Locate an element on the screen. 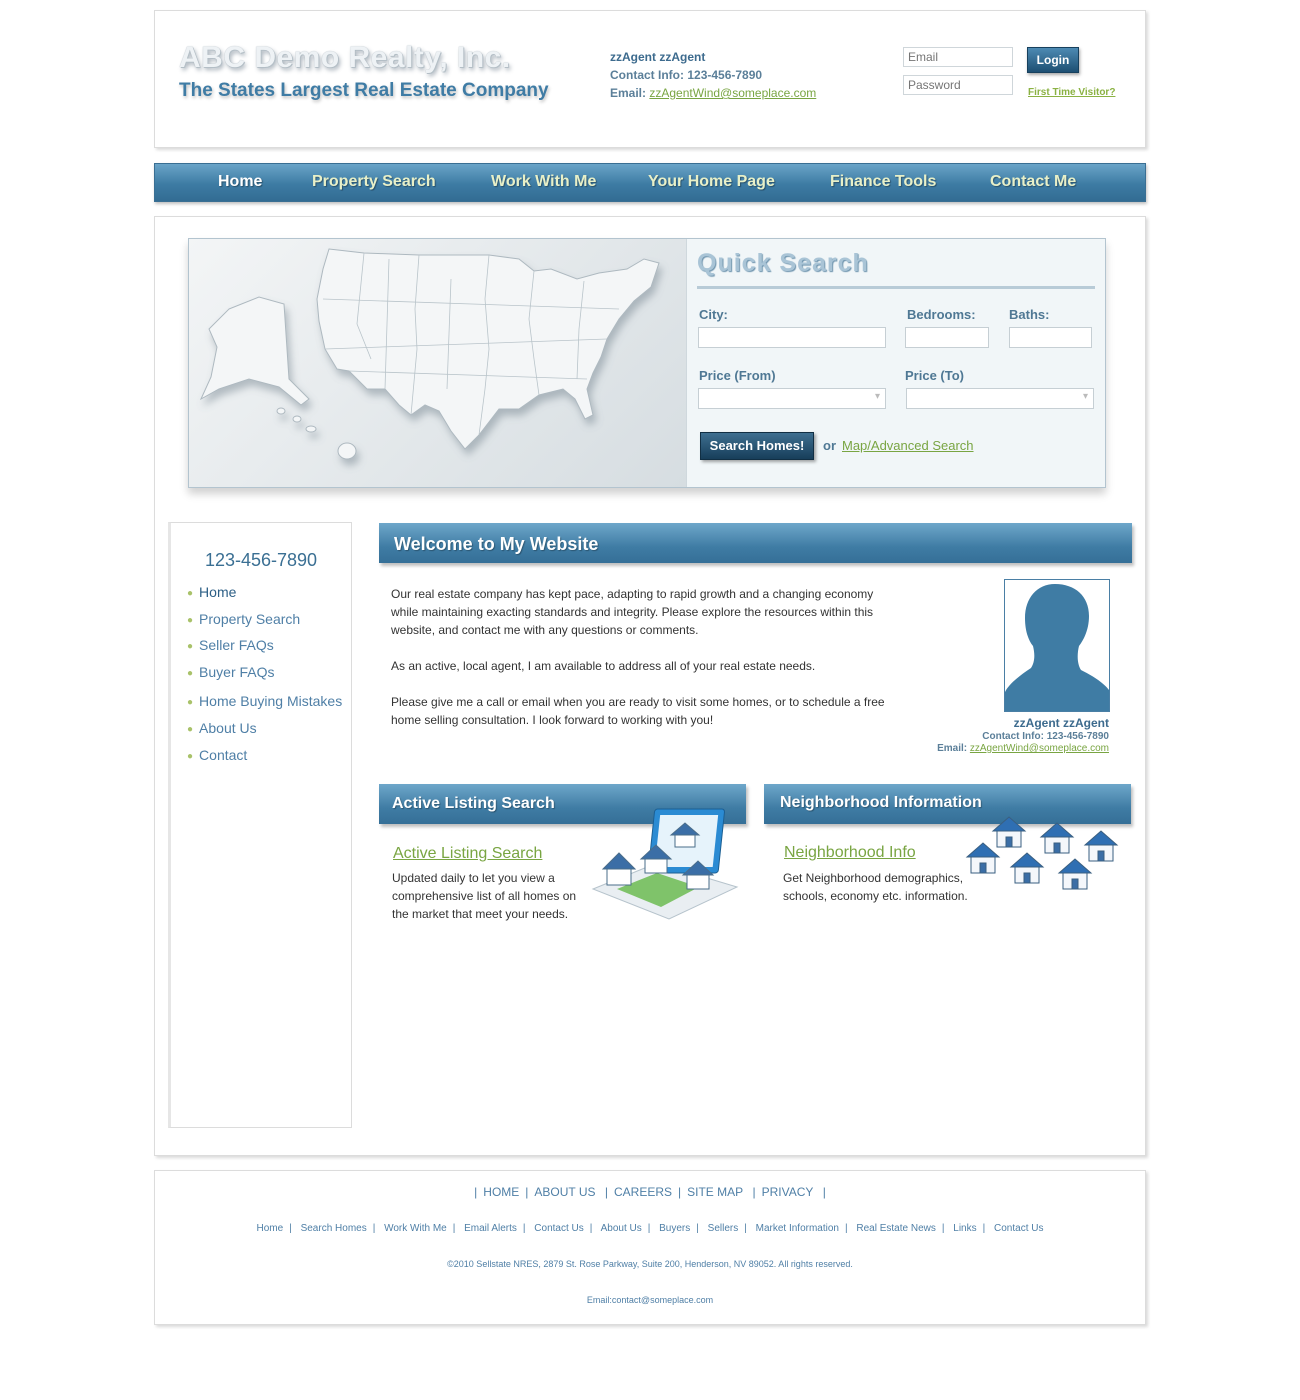 The height and width of the screenshot is (1400, 1300). sidebar-item-label: Seller FAQs is located at coordinates (236, 645).